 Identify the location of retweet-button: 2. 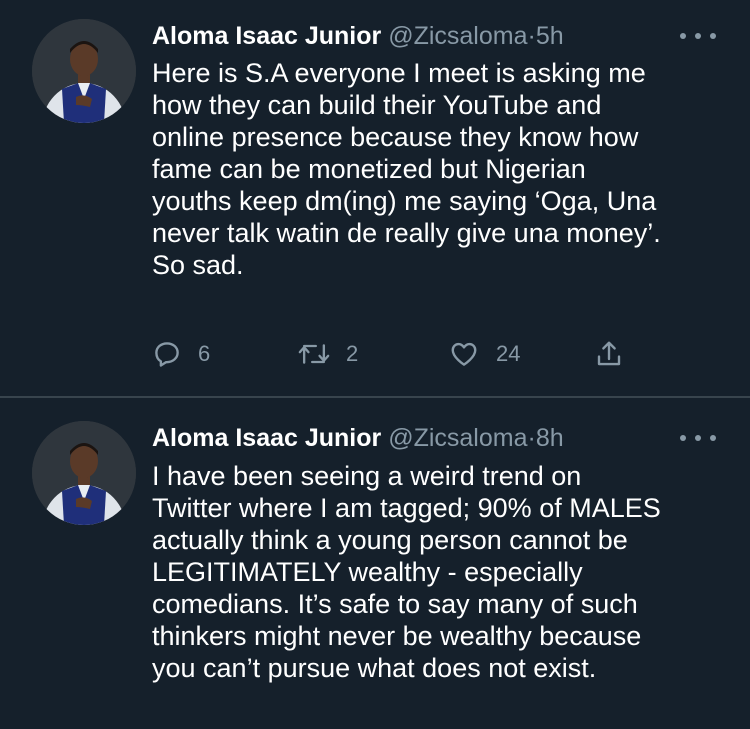
(328, 354).